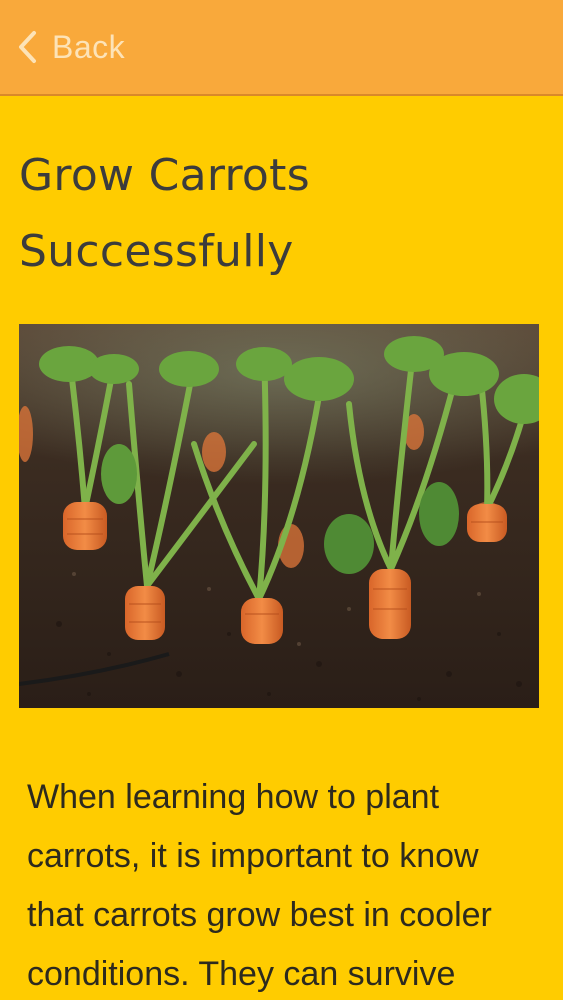  I want to click on app-header: Back, so click(281, 48).